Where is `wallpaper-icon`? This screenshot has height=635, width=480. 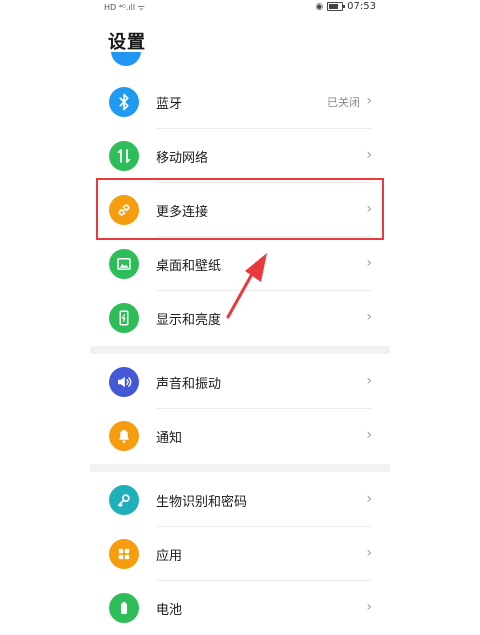
wallpaper-icon is located at coordinates (124, 264).